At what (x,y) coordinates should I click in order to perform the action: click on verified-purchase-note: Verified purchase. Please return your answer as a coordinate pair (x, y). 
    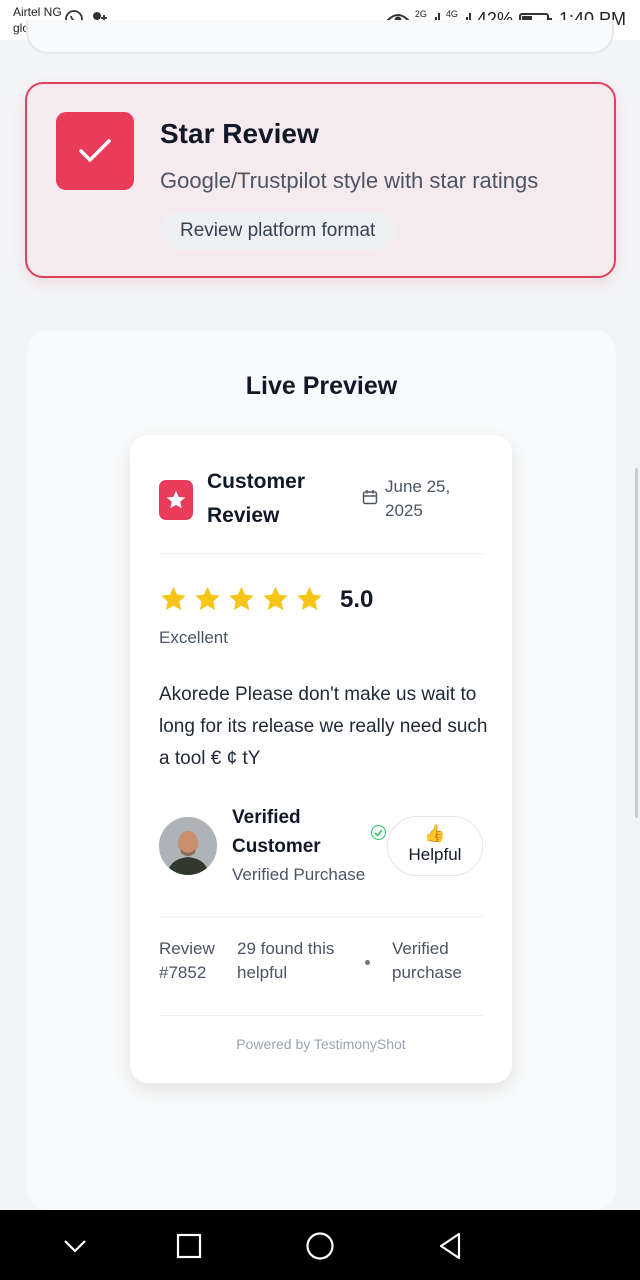
    Looking at the image, I should click on (427, 960).